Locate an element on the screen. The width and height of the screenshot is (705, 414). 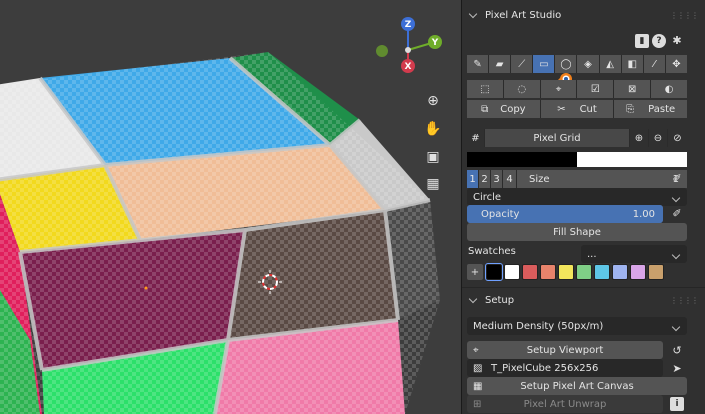
unwrap-label: Pixel Art Unwrap is located at coordinates (565, 404).